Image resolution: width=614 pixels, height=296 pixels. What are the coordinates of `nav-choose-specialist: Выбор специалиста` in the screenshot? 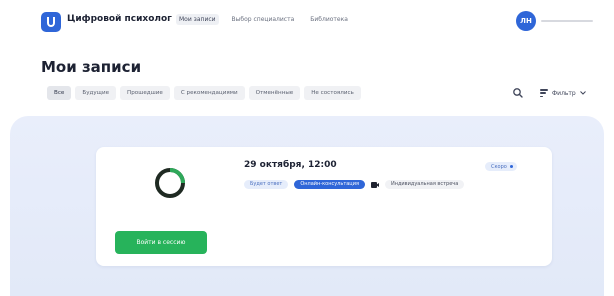 It's located at (263, 19).